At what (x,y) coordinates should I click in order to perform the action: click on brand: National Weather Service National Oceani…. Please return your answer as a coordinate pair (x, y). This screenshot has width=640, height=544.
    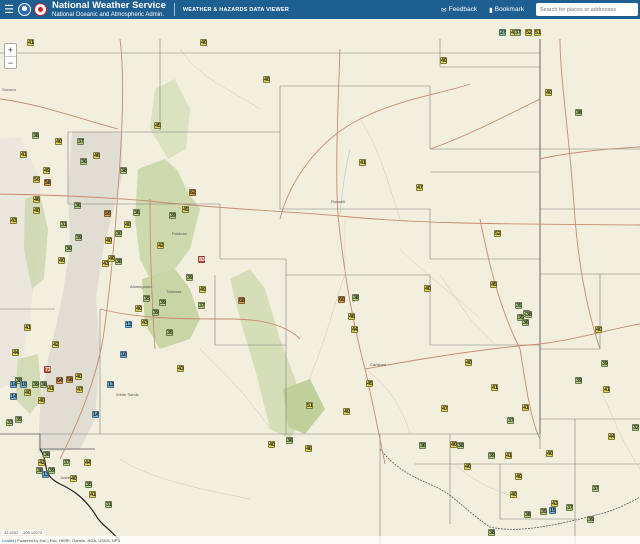
    Looking at the image, I should click on (109, 9).